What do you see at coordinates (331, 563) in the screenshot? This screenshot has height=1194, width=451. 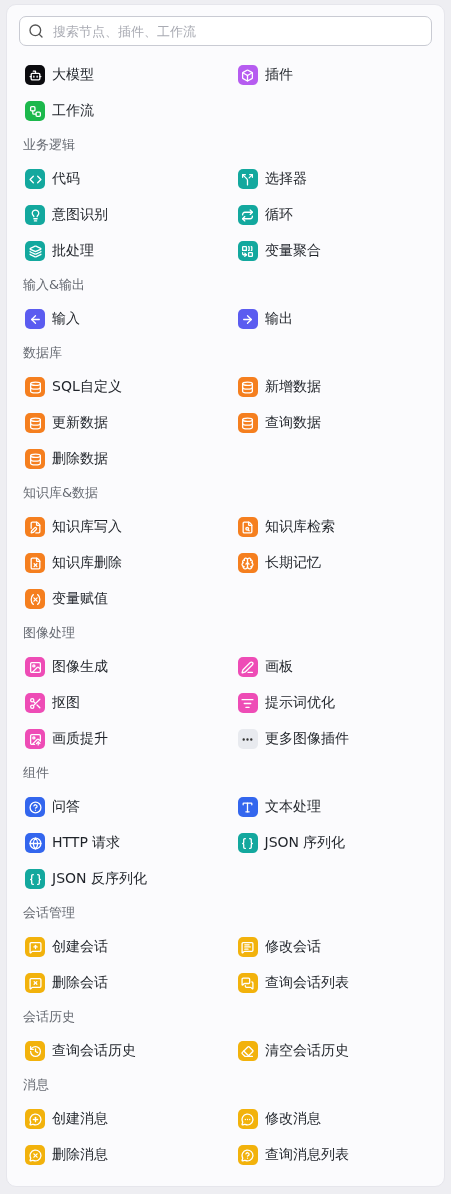 I see `node-item: 长期记忆` at bounding box center [331, 563].